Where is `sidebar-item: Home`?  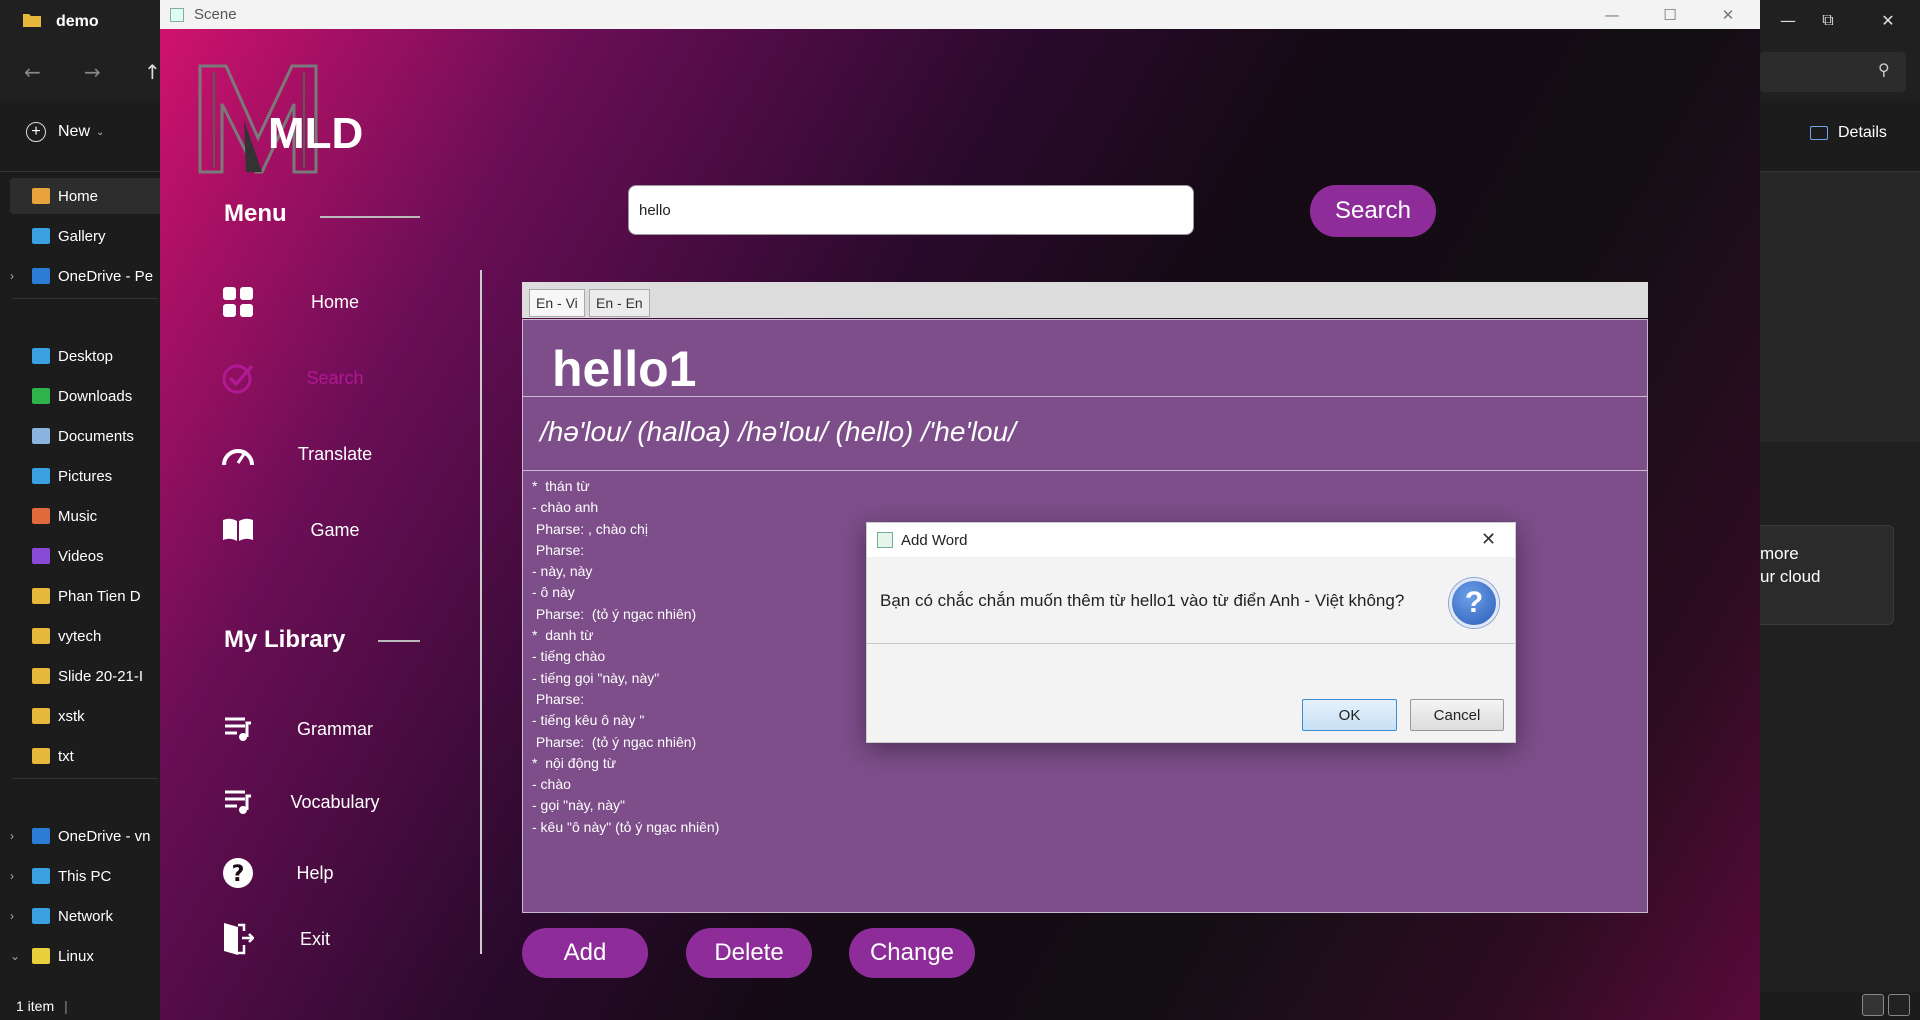 sidebar-item: Home is located at coordinates (85, 196).